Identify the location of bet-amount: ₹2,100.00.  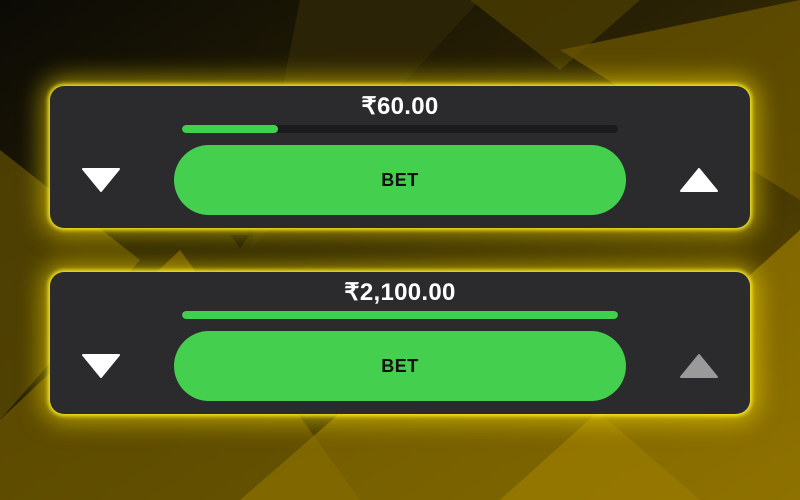
(400, 292).